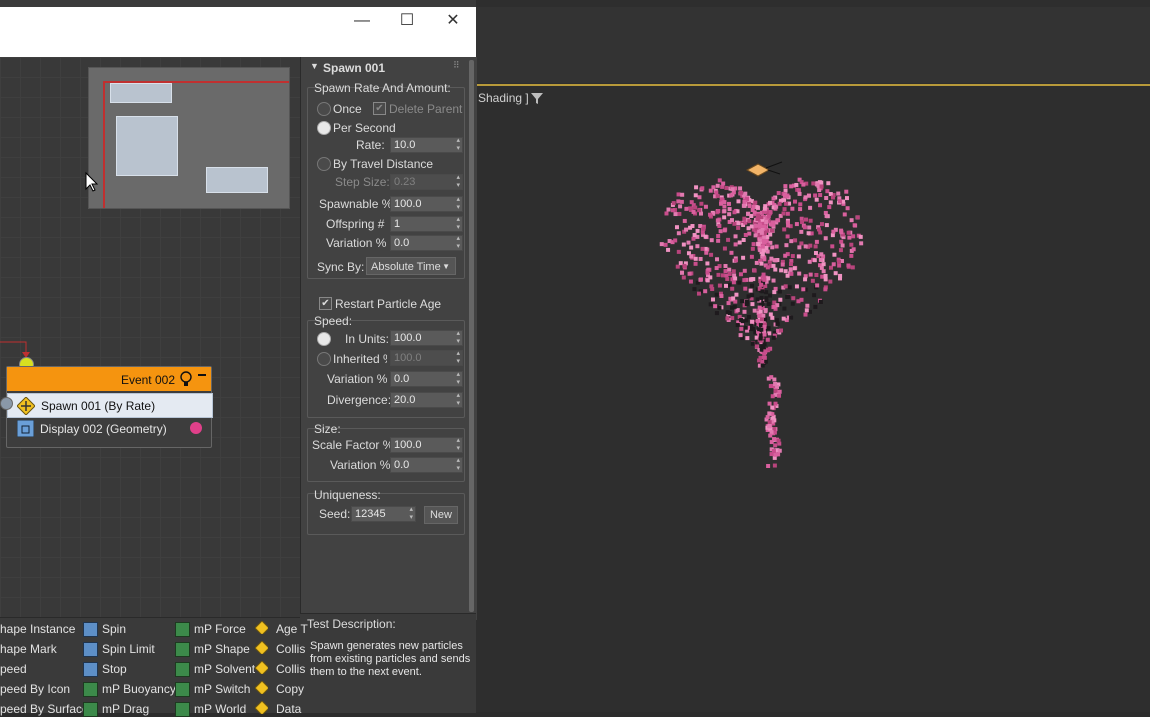 The width and height of the screenshot is (1150, 717). What do you see at coordinates (370, 145) in the screenshot?
I see `rate-label: Rate:` at bounding box center [370, 145].